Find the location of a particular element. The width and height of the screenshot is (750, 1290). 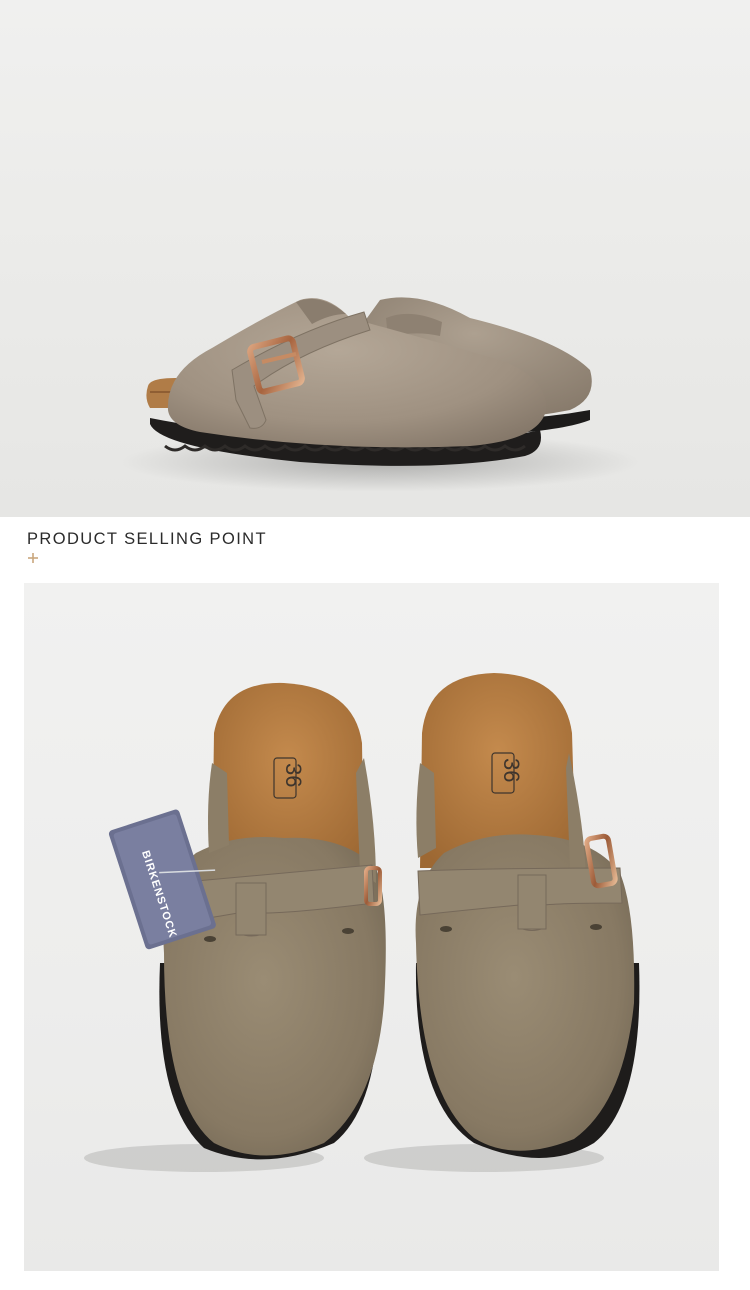

right-size-mark: 36 is located at coordinates (511, 770).